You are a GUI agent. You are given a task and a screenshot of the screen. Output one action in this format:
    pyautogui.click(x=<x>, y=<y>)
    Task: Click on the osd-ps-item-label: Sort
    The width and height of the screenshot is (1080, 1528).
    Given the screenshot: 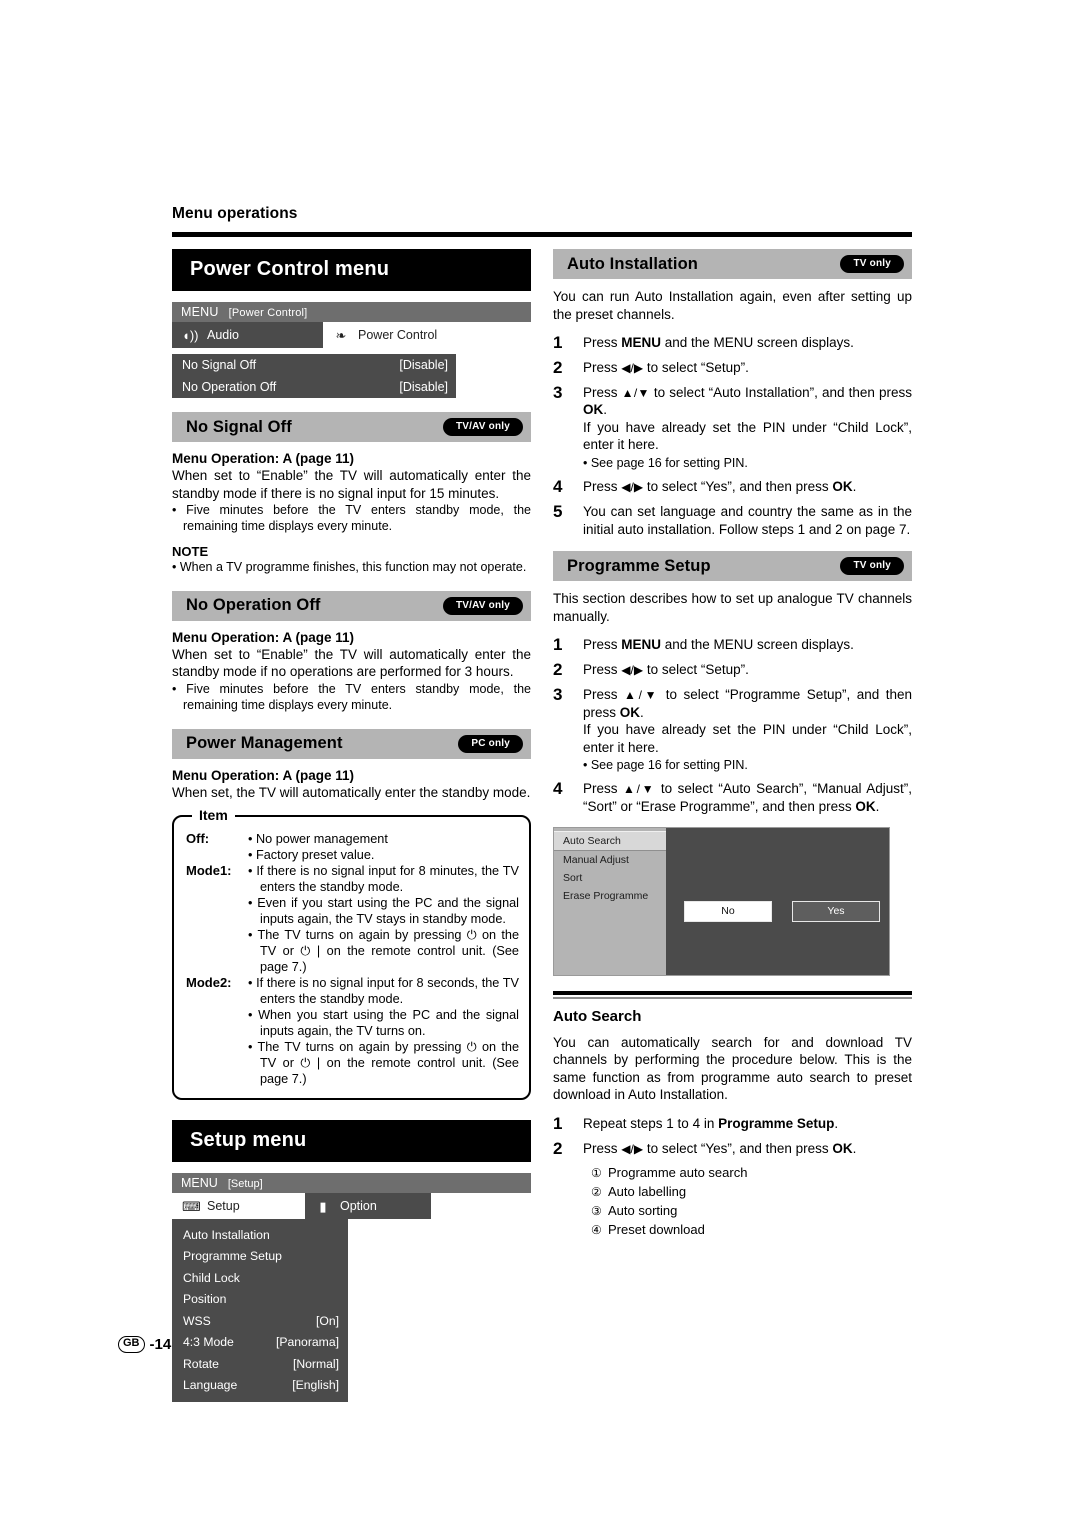 What is the action you would take?
    pyautogui.click(x=573, y=877)
    